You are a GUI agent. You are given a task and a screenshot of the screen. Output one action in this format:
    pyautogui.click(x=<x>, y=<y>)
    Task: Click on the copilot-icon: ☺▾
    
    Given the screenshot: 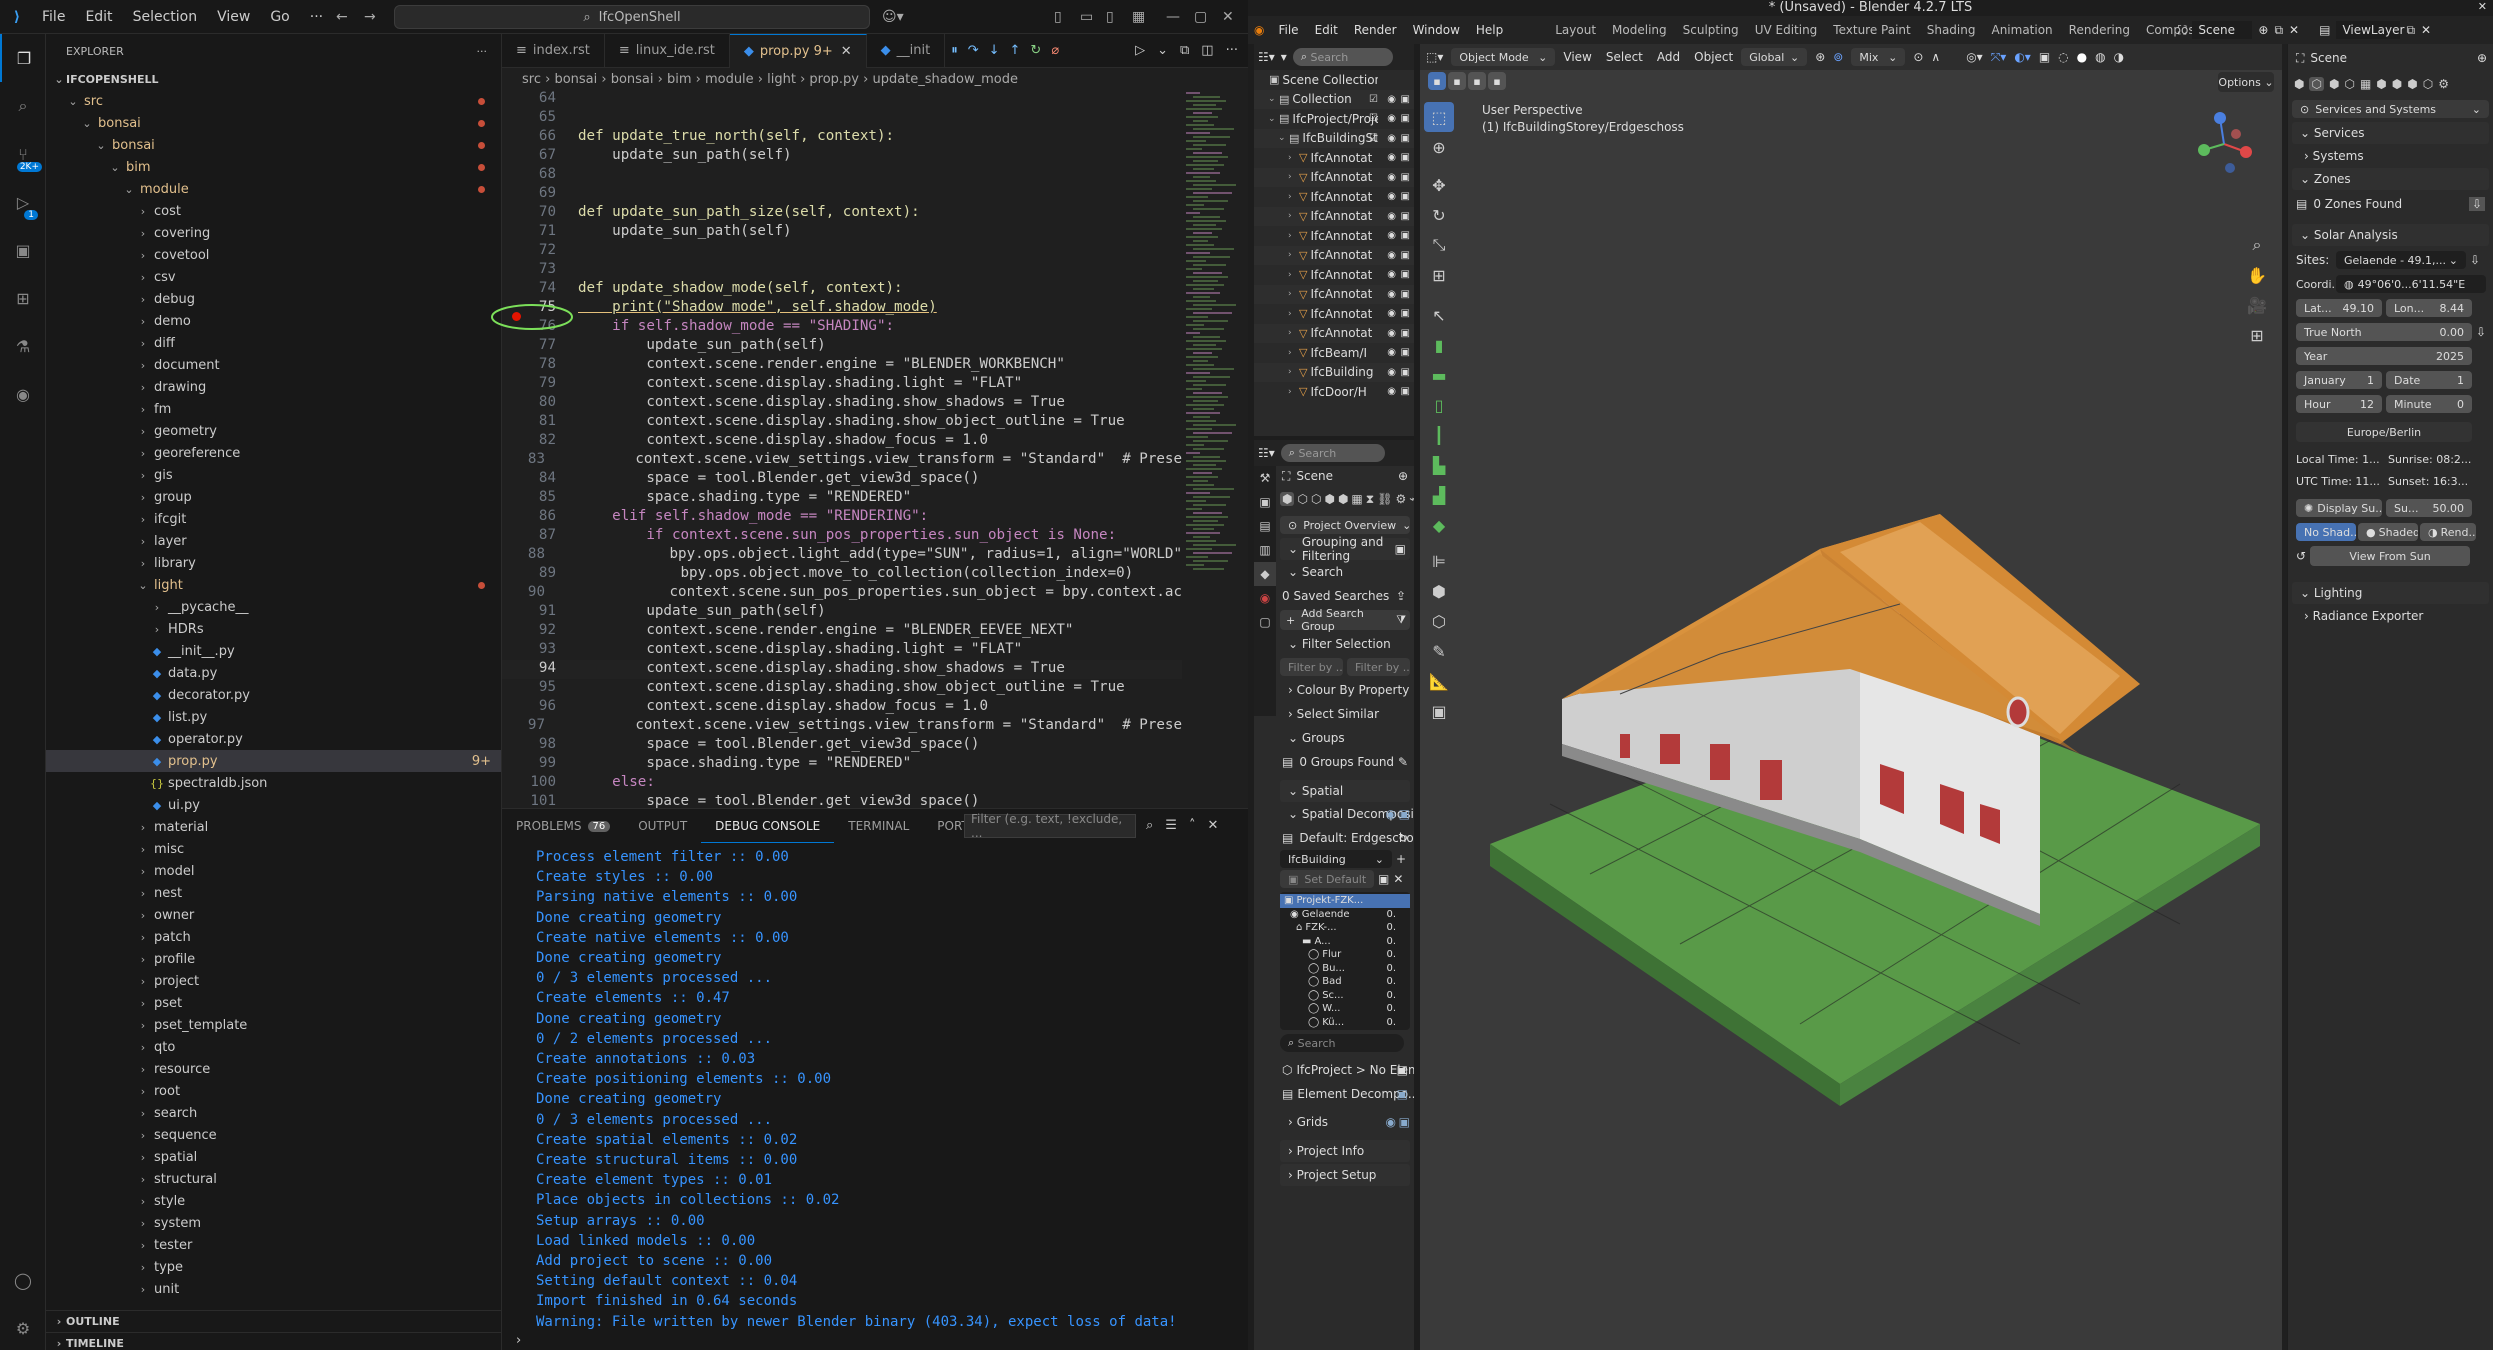 What is the action you would take?
    pyautogui.click(x=893, y=17)
    